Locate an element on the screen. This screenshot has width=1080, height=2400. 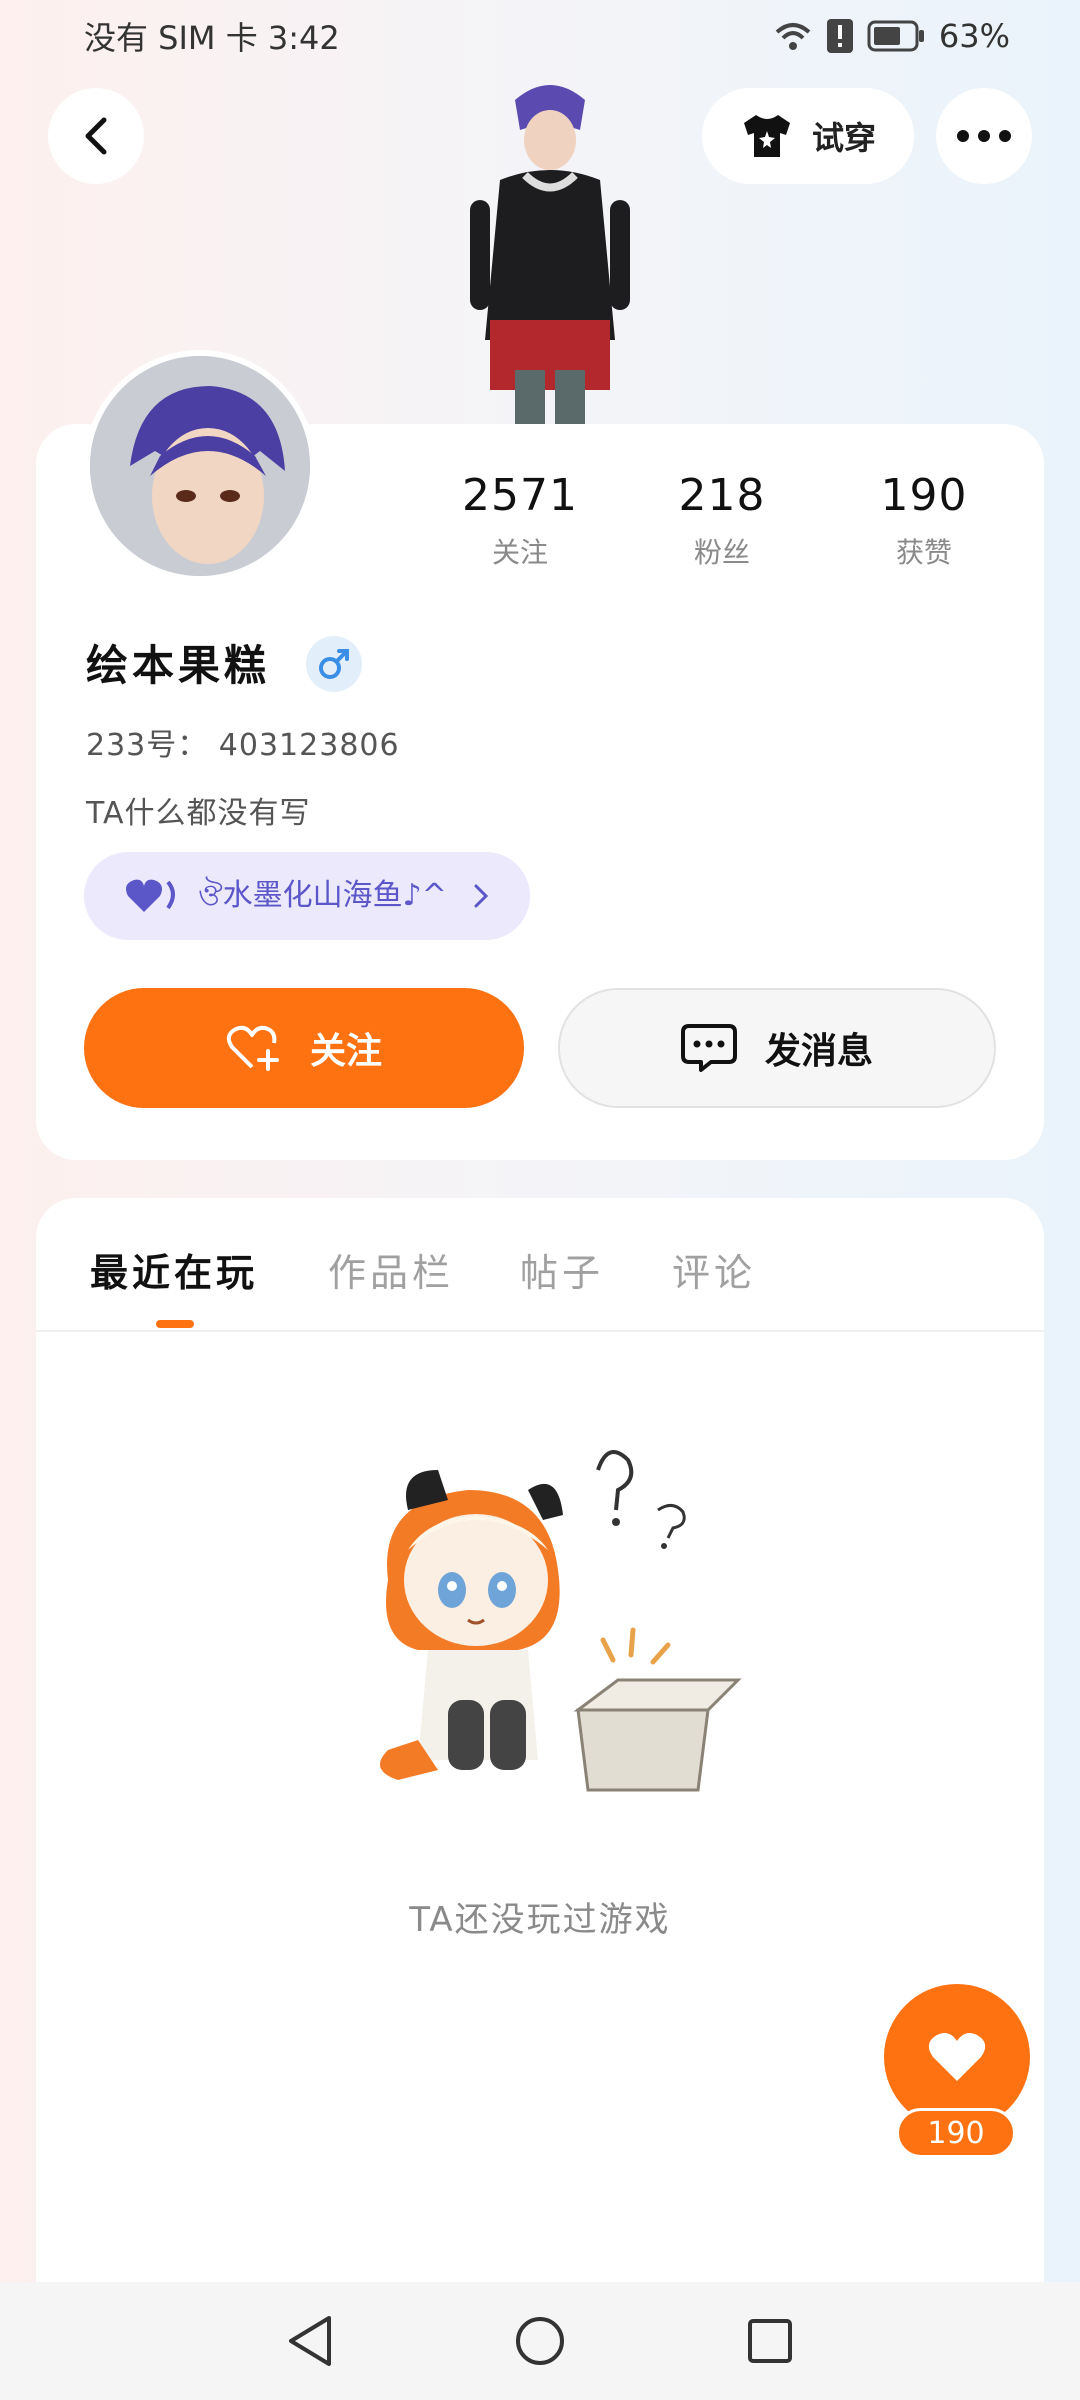
more-button is located at coordinates (984, 136).